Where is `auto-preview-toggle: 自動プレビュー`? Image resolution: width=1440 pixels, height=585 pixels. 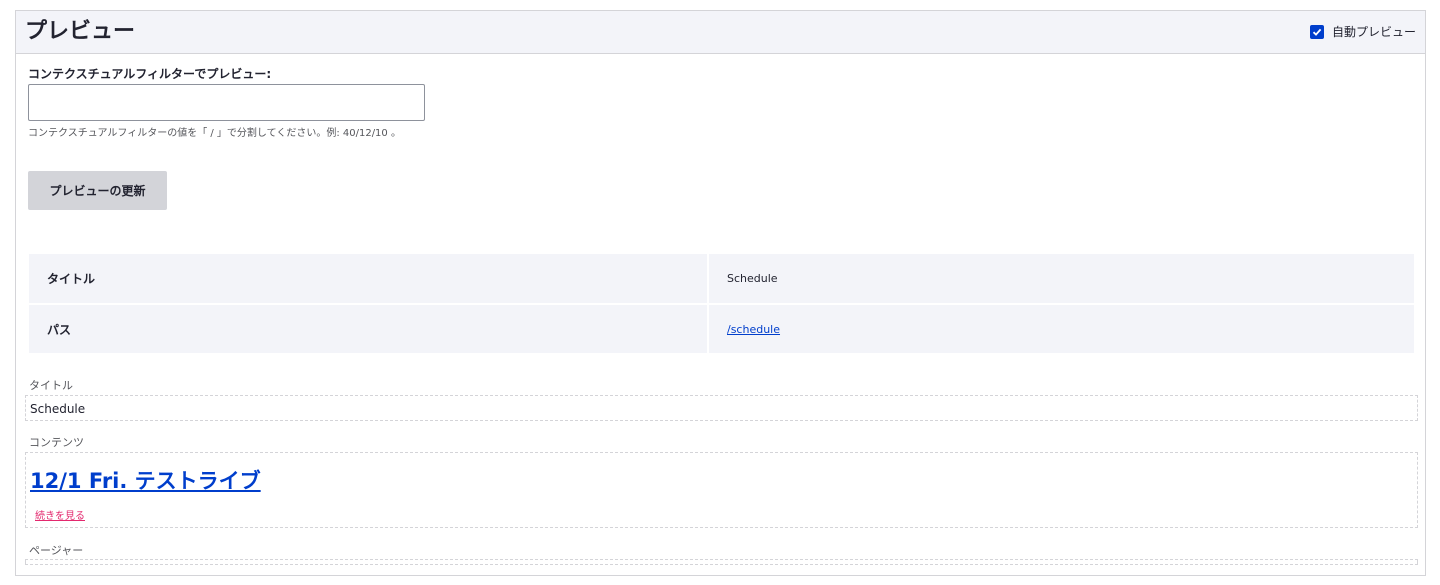 auto-preview-toggle: 自動プレビュー is located at coordinates (1362, 32).